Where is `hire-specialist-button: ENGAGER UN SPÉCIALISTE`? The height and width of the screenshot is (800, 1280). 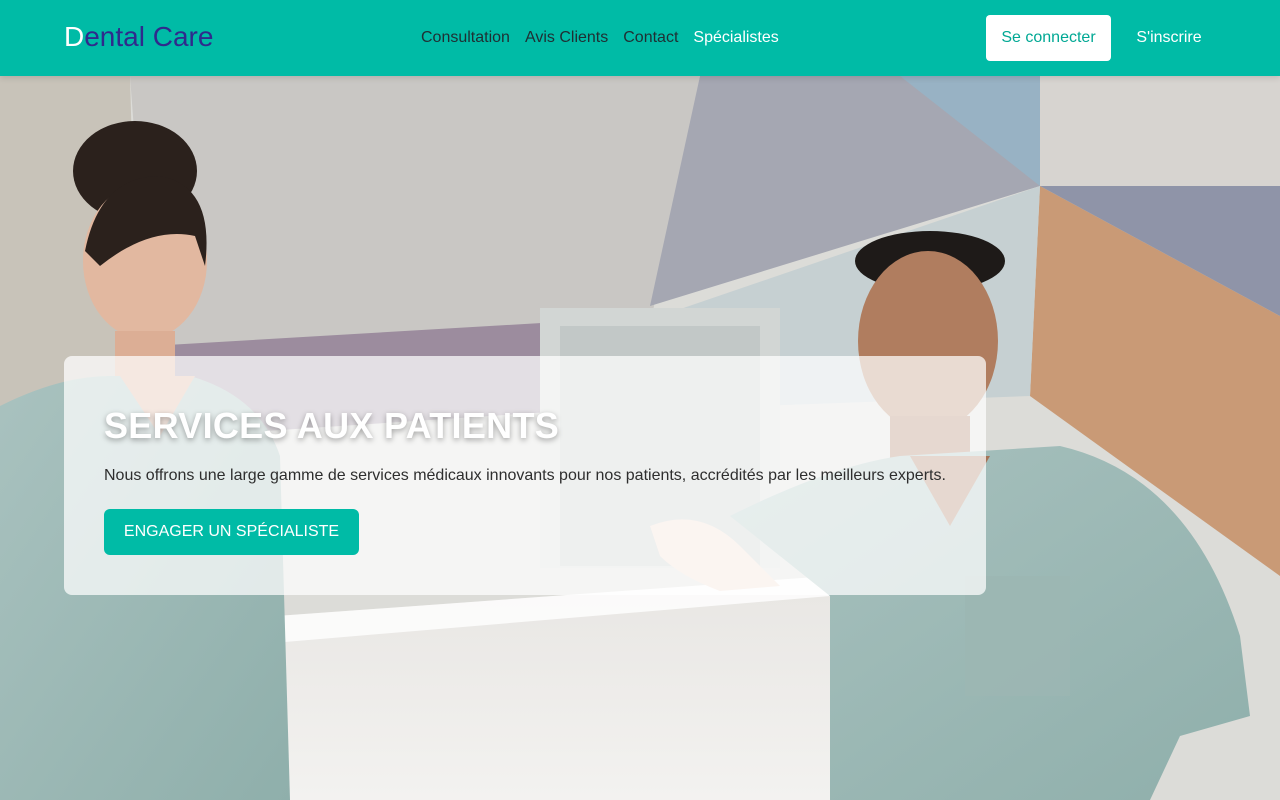
hire-specialist-button: ENGAGER UN SPÉCIALISTE is located at coordinates (231, 532).